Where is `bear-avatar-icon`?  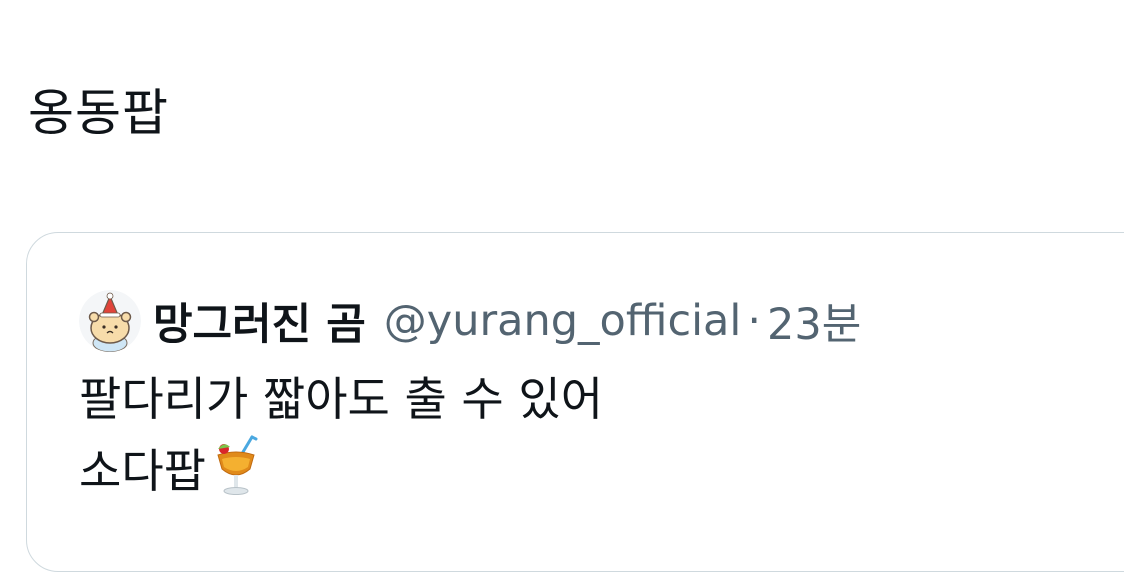
bear-avatar-icon is located at coordinates (110, 321).